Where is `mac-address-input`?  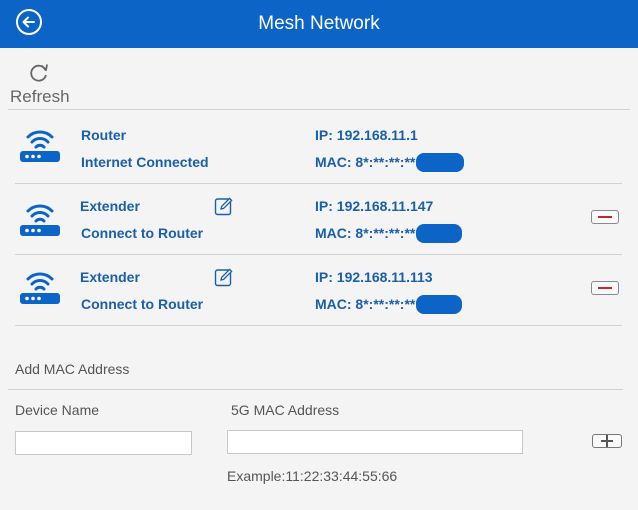
mac-address-input is located at coordinates (375, 442).